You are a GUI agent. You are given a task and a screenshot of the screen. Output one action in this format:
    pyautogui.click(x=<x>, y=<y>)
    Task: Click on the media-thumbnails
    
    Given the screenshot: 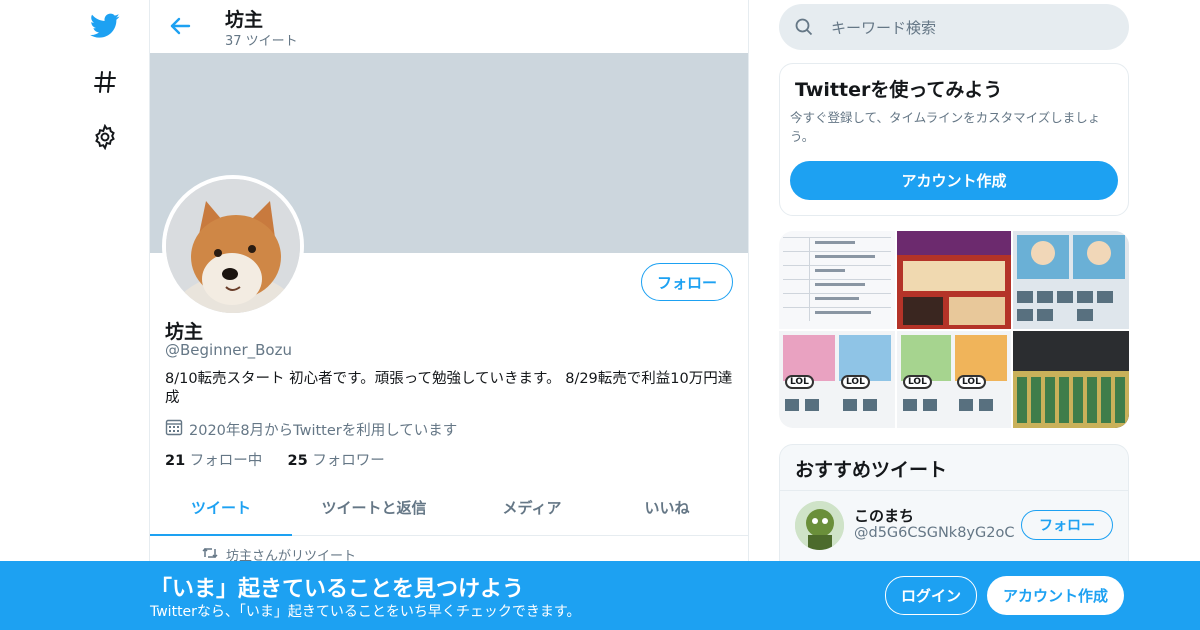 What is the action you would take?
    pyautogui.click(x=954, y=329)
    